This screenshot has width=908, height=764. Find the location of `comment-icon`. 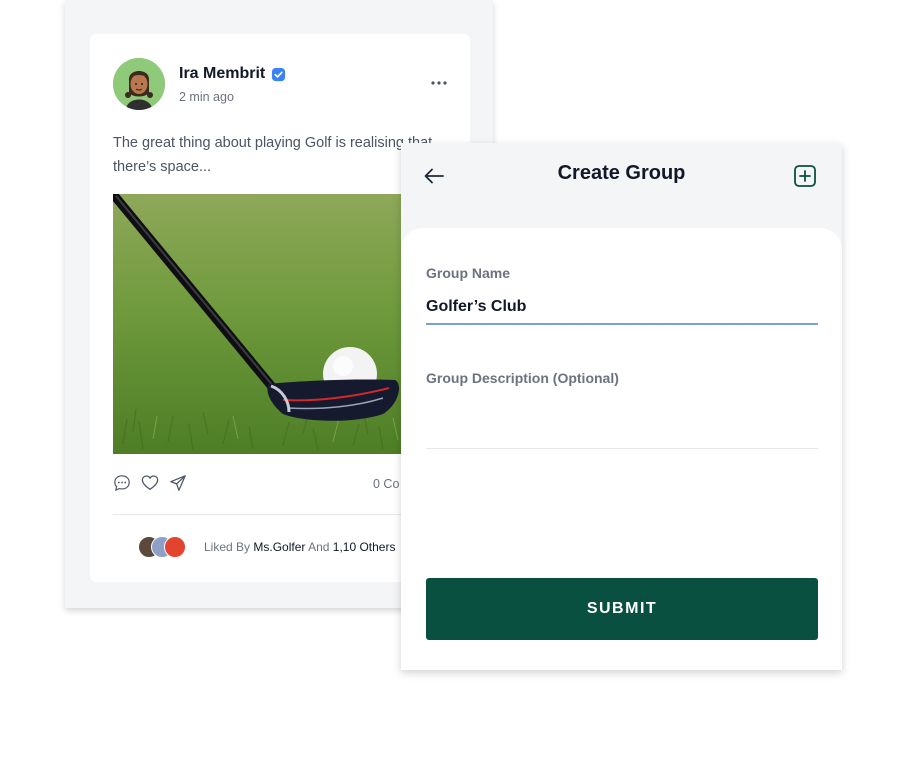

comment-icon is located at coordinates (122, 483).